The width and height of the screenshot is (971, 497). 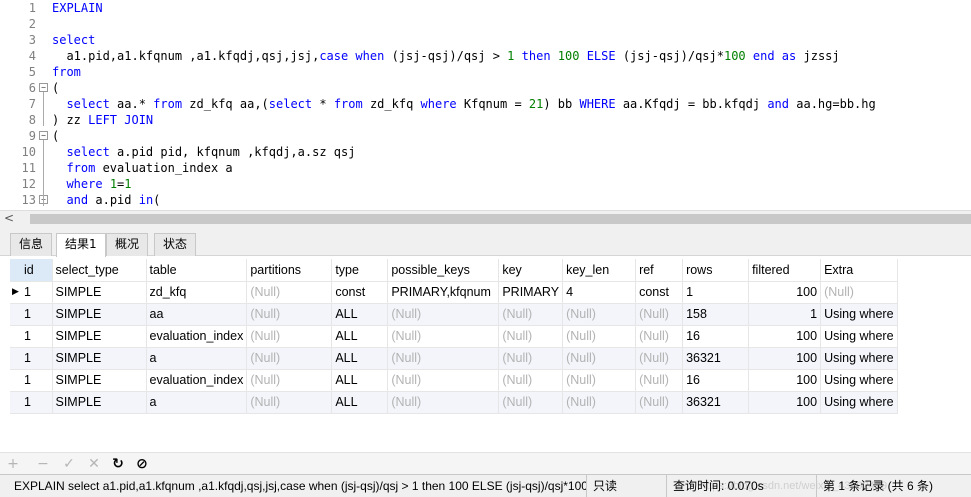 What do you see at coordinates (599, 270) in the screenshot?
I see `column-header-key-len: key_len` at bounding box center [599, 270].